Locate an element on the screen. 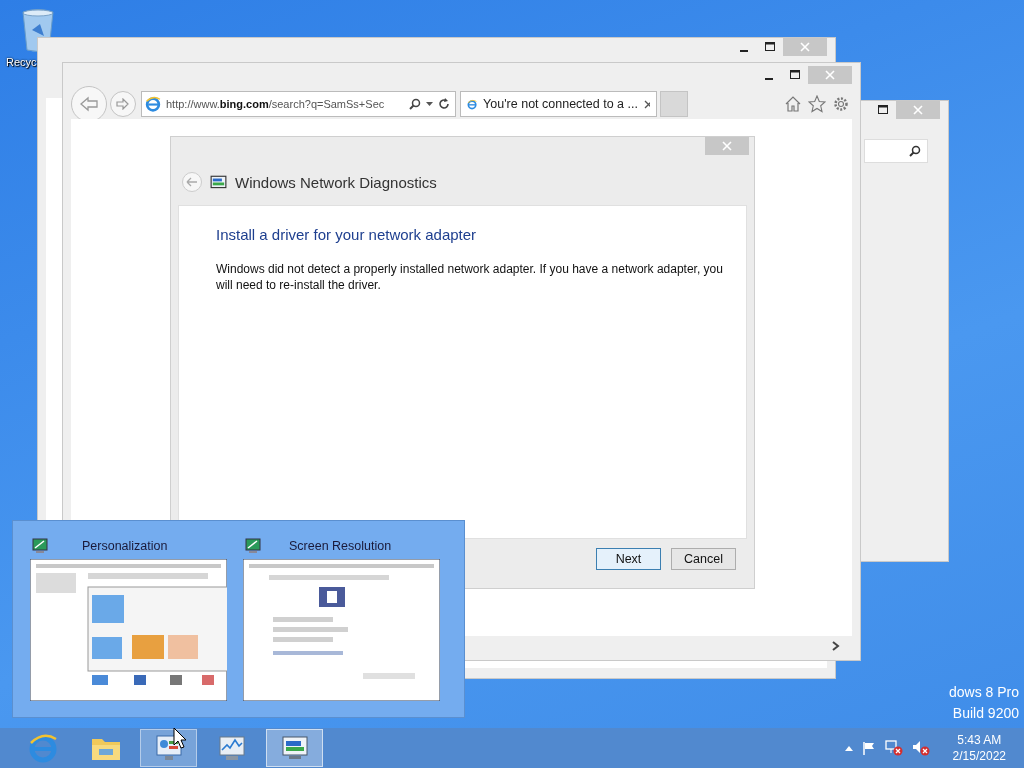 The height and width of the screenshot is (768, 1024). recycle-bin-label: Recyc is located at coordinates (21, 62).